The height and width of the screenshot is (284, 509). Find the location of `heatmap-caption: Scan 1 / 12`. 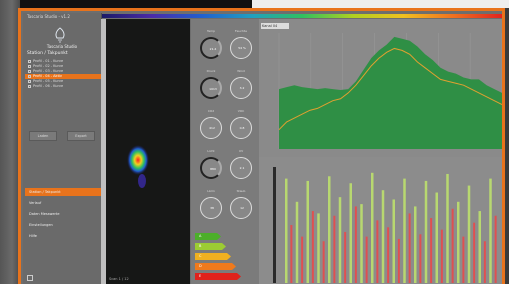

heatmap-caption: Scan 1 / 12 is located at coordinates (119, 279).